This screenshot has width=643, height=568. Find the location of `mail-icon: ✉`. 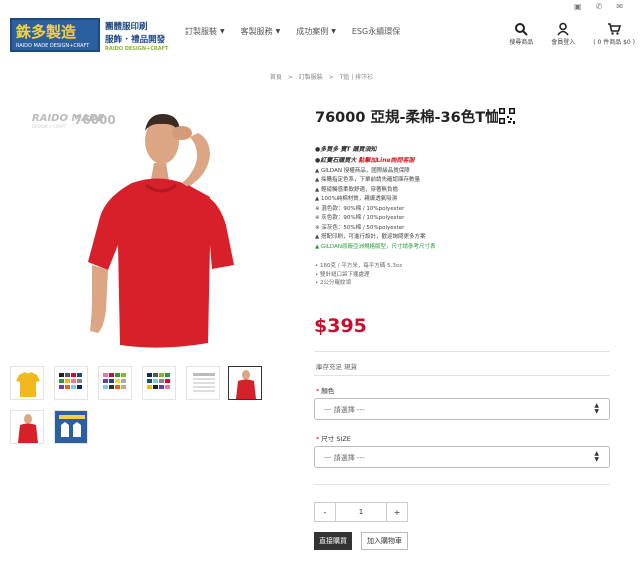

mail-icon: ✉ is located at coordinates (619, 6).